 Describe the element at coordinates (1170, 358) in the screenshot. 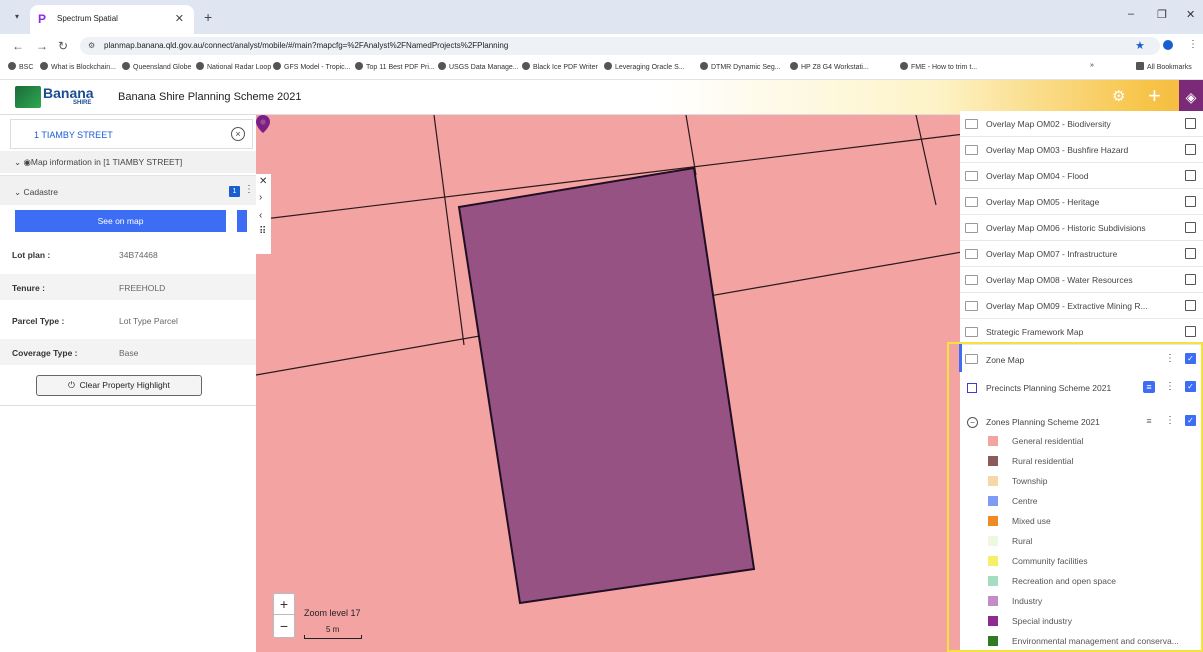

I see `zone-map-menu-icon: ⋮` at that location.